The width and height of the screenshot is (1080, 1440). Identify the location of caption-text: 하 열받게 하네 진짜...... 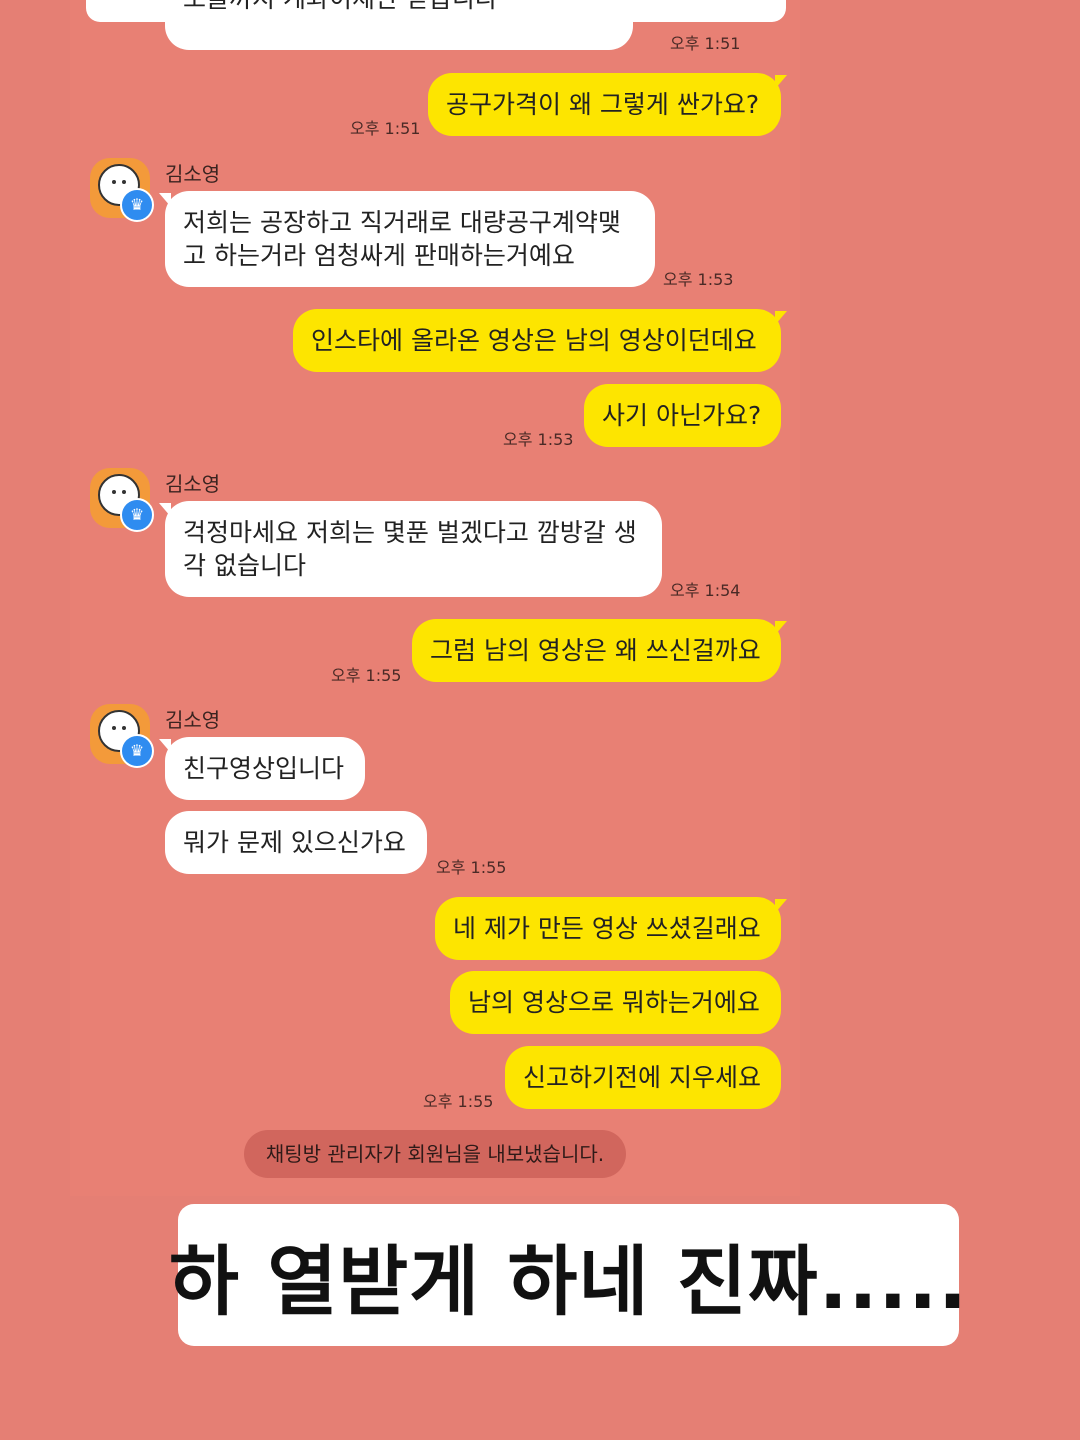
(568, 1281).